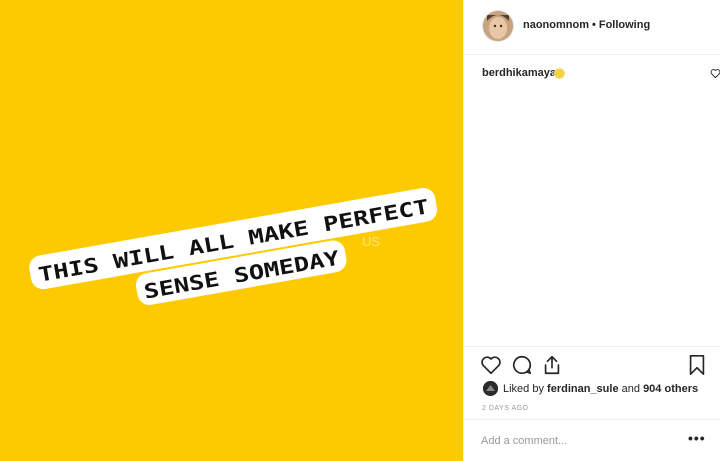 The width and height of the screenshot is (720, 461). Describe the element at coordinates (670, 389) in the screenshot. I see `others-count: 904 others` at that location.